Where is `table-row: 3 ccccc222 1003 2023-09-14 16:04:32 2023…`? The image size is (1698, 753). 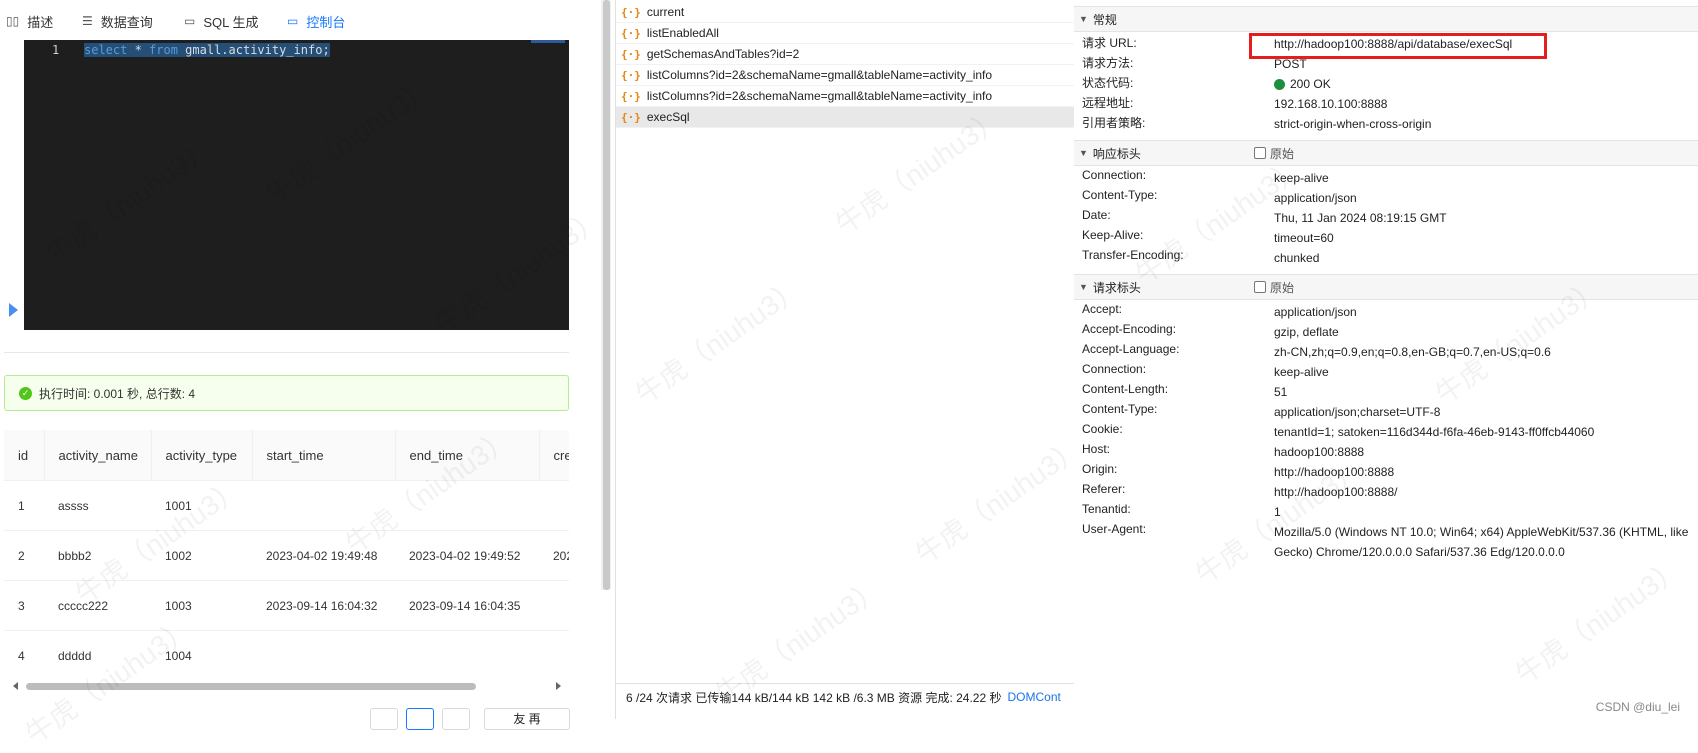
table-row: 3 ccccc222 1003 2023-09-14 16:04:32 2023… is located at coordinates (286, 605).